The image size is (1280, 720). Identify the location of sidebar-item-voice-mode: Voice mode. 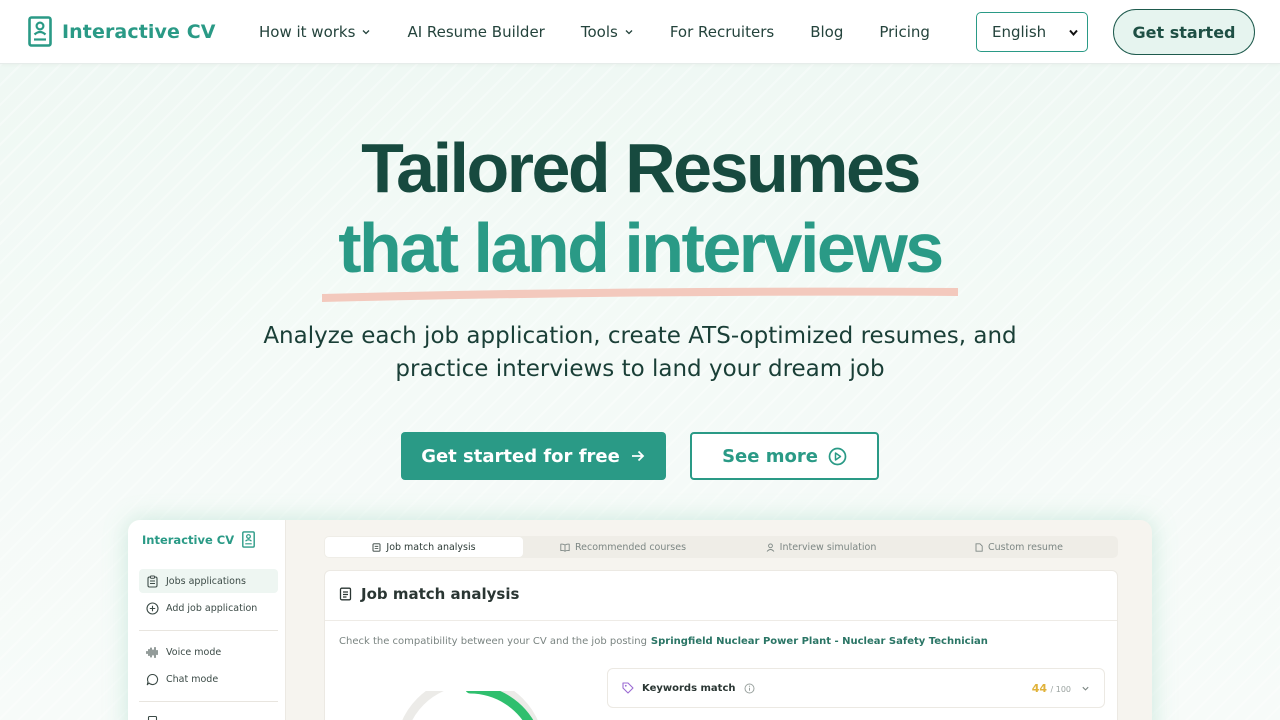
(208, 652).